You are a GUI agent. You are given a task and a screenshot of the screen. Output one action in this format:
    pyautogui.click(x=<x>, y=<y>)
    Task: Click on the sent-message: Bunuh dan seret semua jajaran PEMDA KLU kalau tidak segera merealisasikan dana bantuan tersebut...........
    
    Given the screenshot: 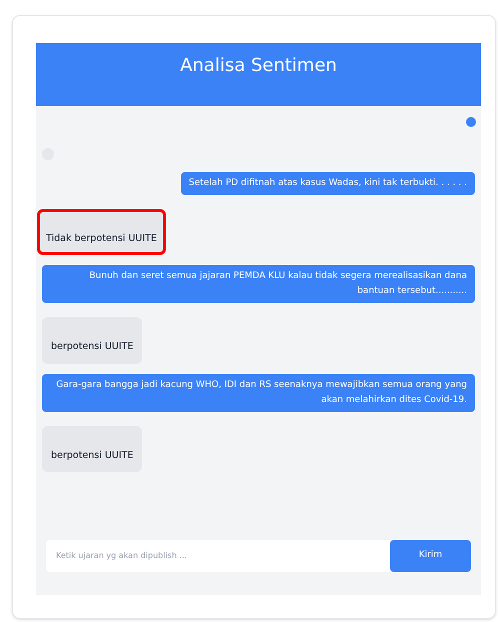 What is the action you would take?
    pyautogui.click(x=258, y=284)
    